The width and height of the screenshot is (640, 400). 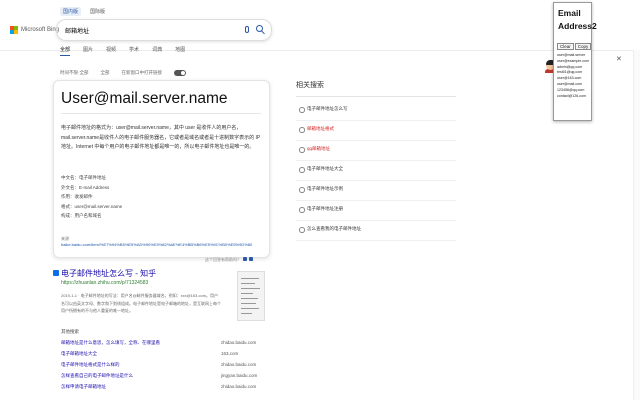 What do you see at coordinates (310, 85) in the screenshot?
I see `related-title: 相关搜索` at bounding box center [310, 85].